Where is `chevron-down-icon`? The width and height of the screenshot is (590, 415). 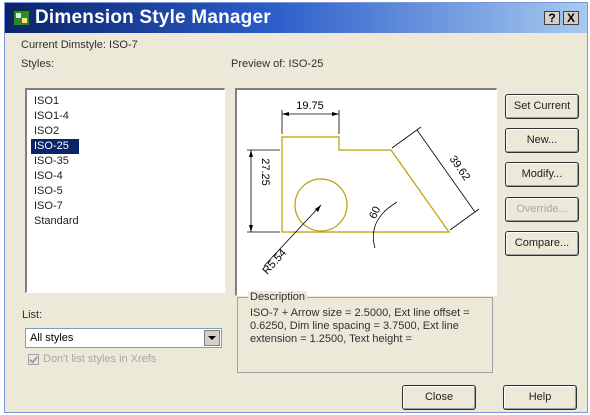
chevron-down-icon is located at coordinates (212, 338).